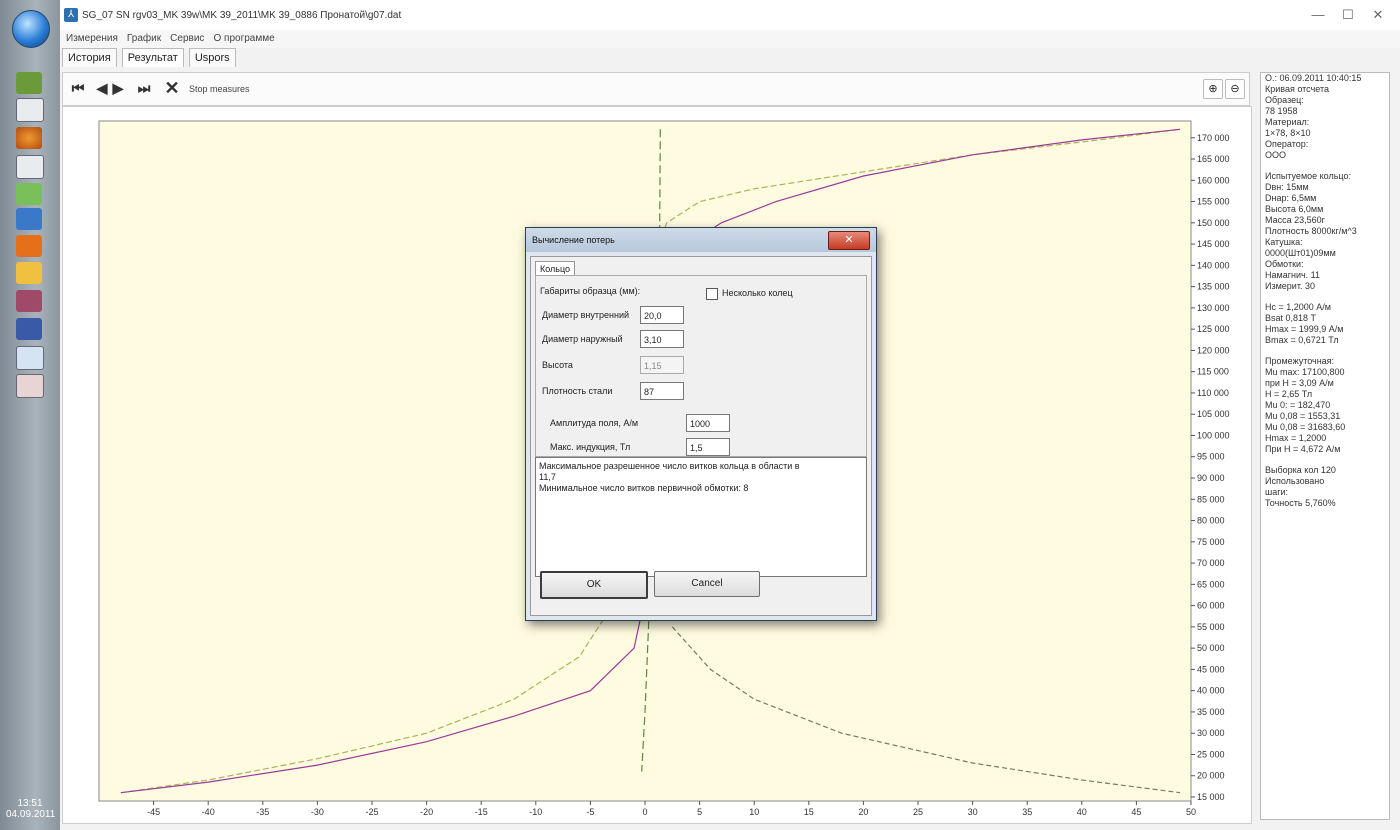 The image size is (1400, 830). I want to click on dialog-tab-ring: Кольцо, so click(555, 268).